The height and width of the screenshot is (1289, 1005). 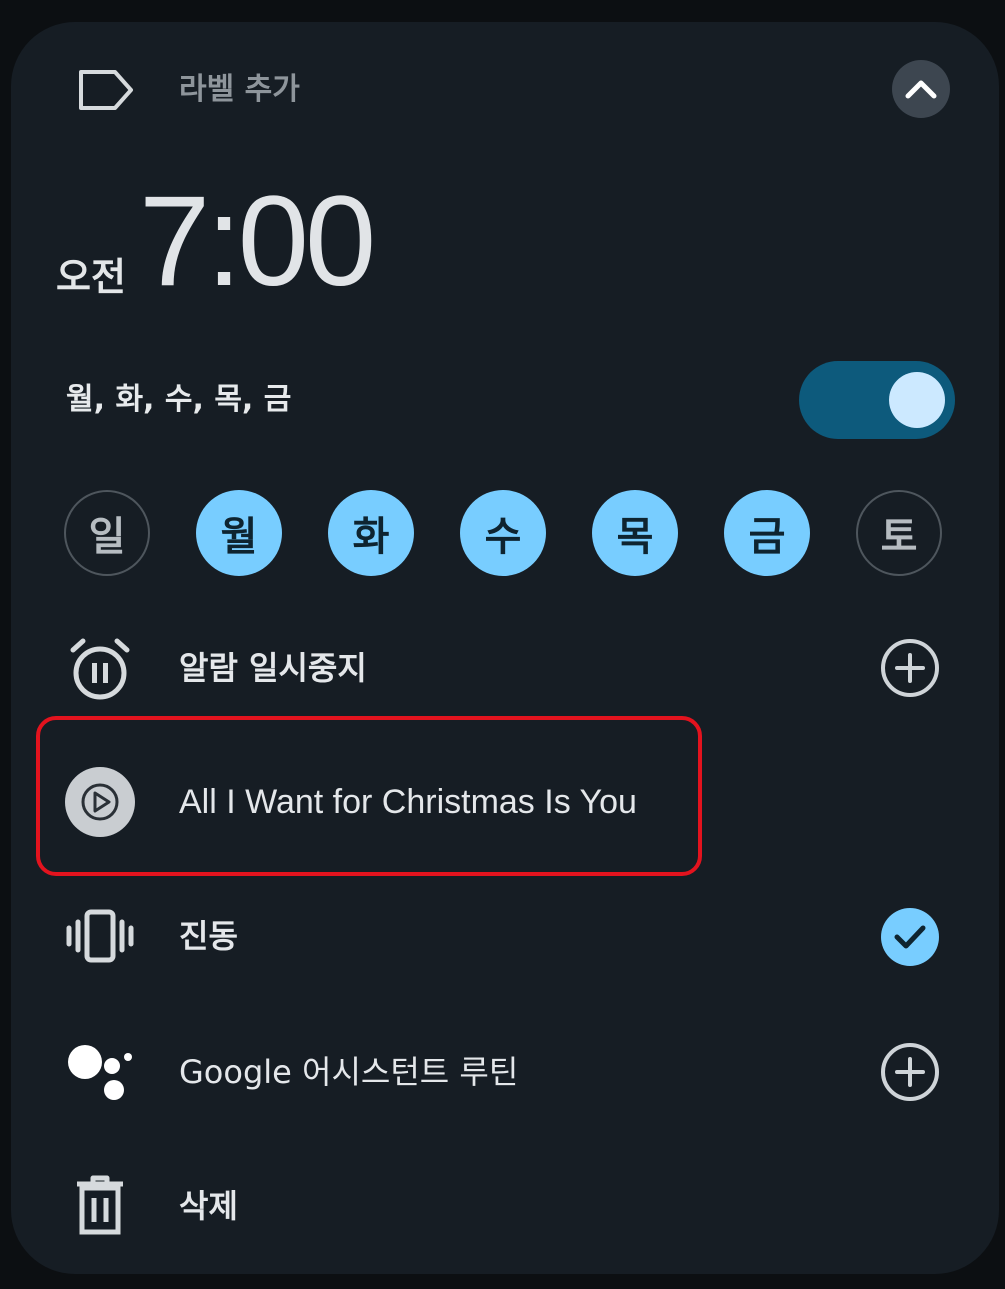 I want to click on alarm-pause-add-button, so click(x=910, y=668).